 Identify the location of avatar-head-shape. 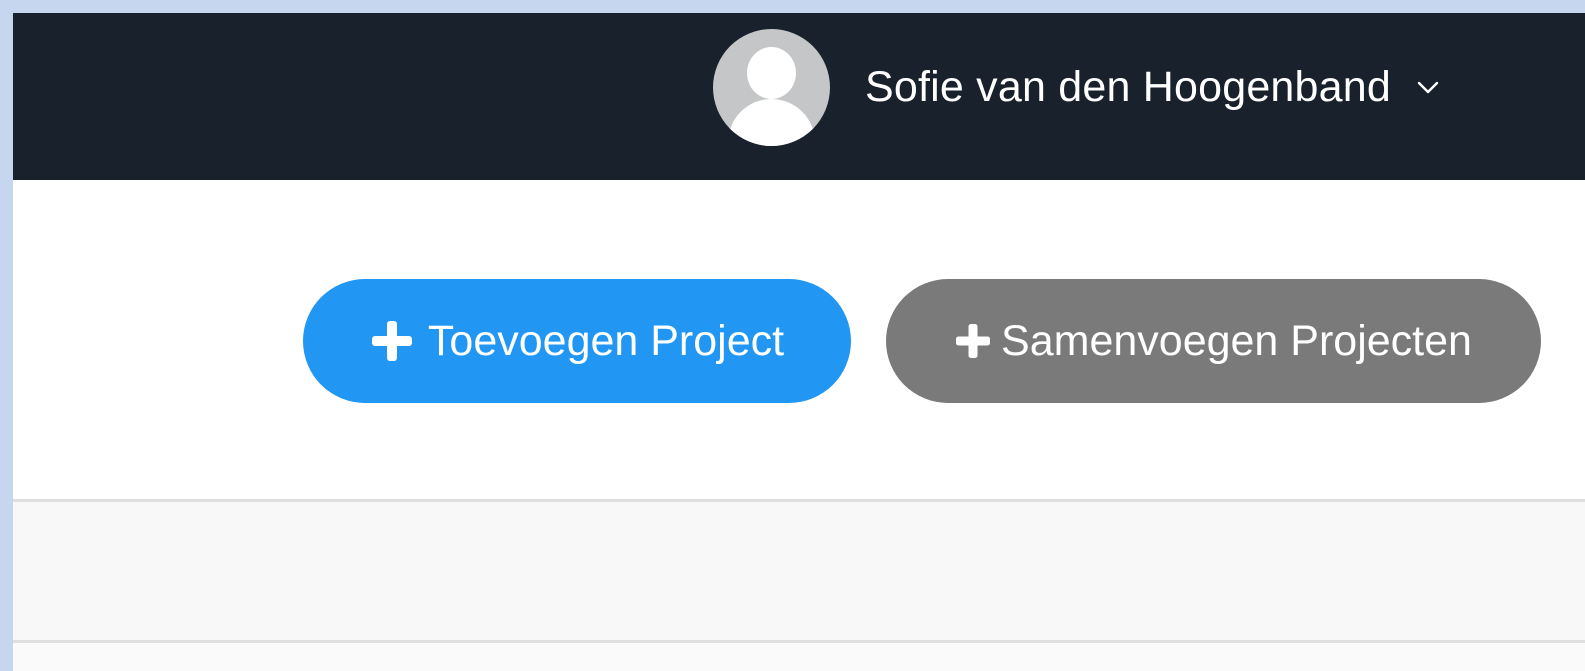
(771, 73).